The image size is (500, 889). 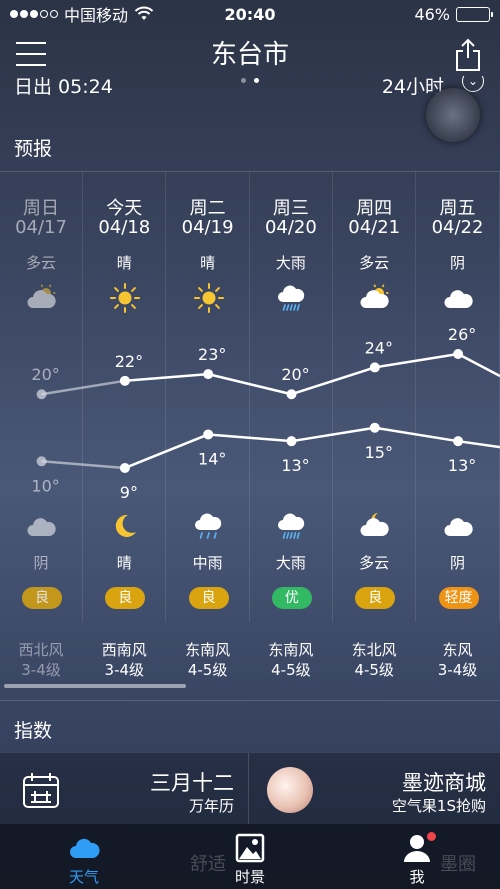 I want to click on menu-button, so click(x=31, y=55).